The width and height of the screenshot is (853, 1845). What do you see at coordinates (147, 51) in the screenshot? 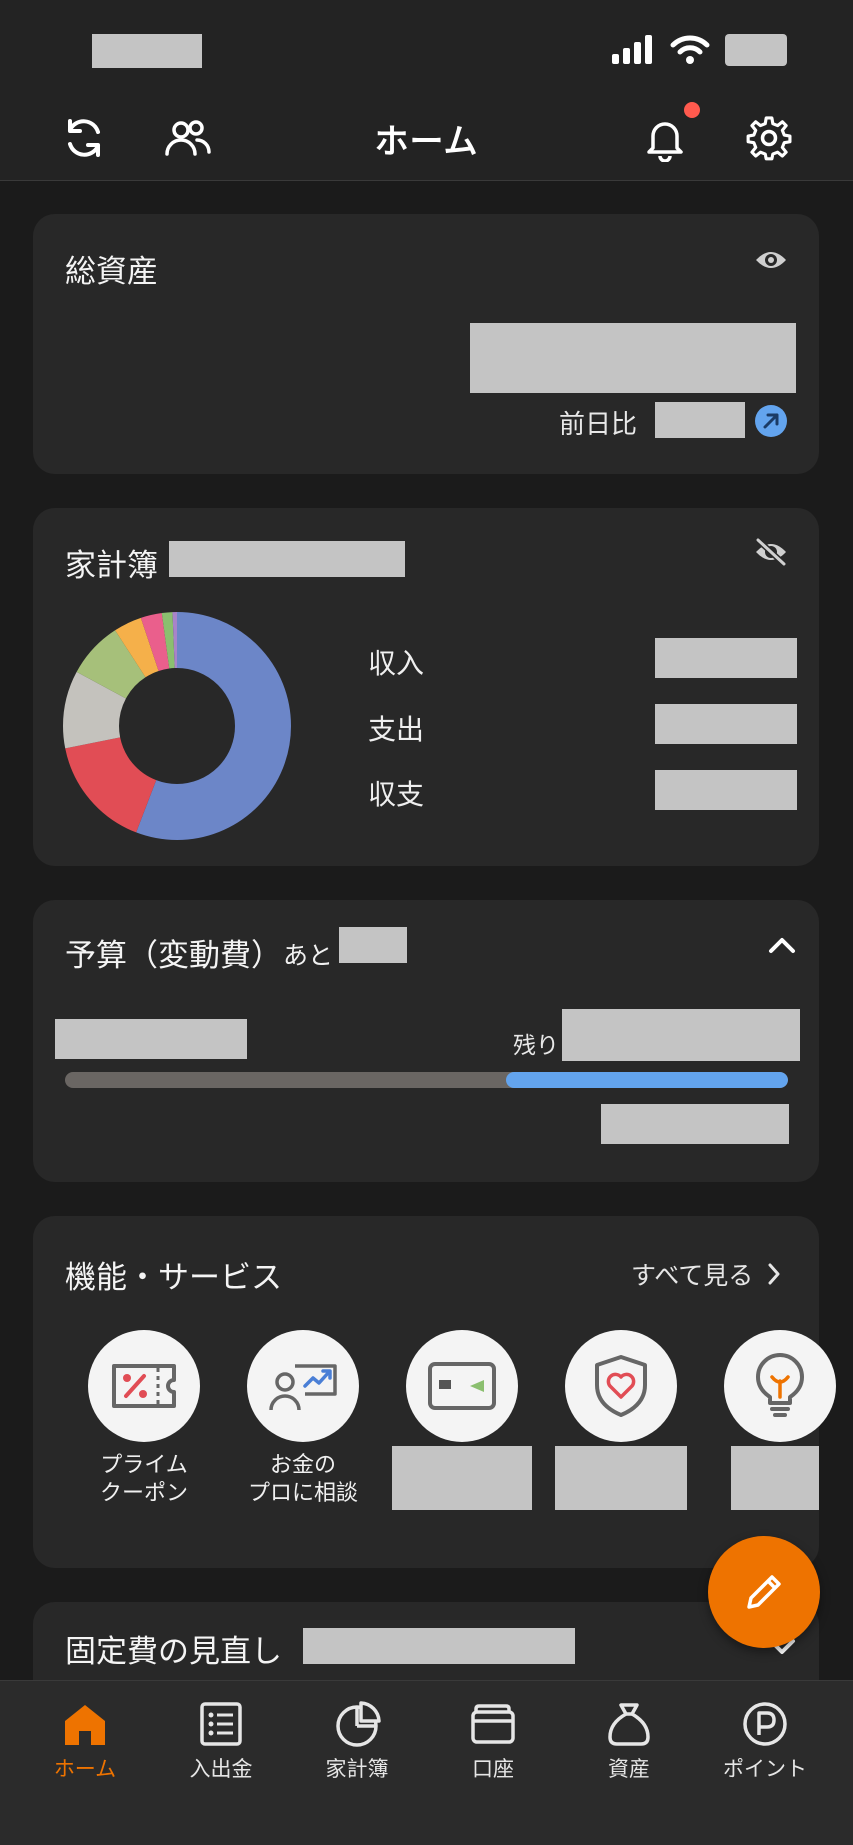
I see `status-time-redacted` at bounding box center [147, 51].